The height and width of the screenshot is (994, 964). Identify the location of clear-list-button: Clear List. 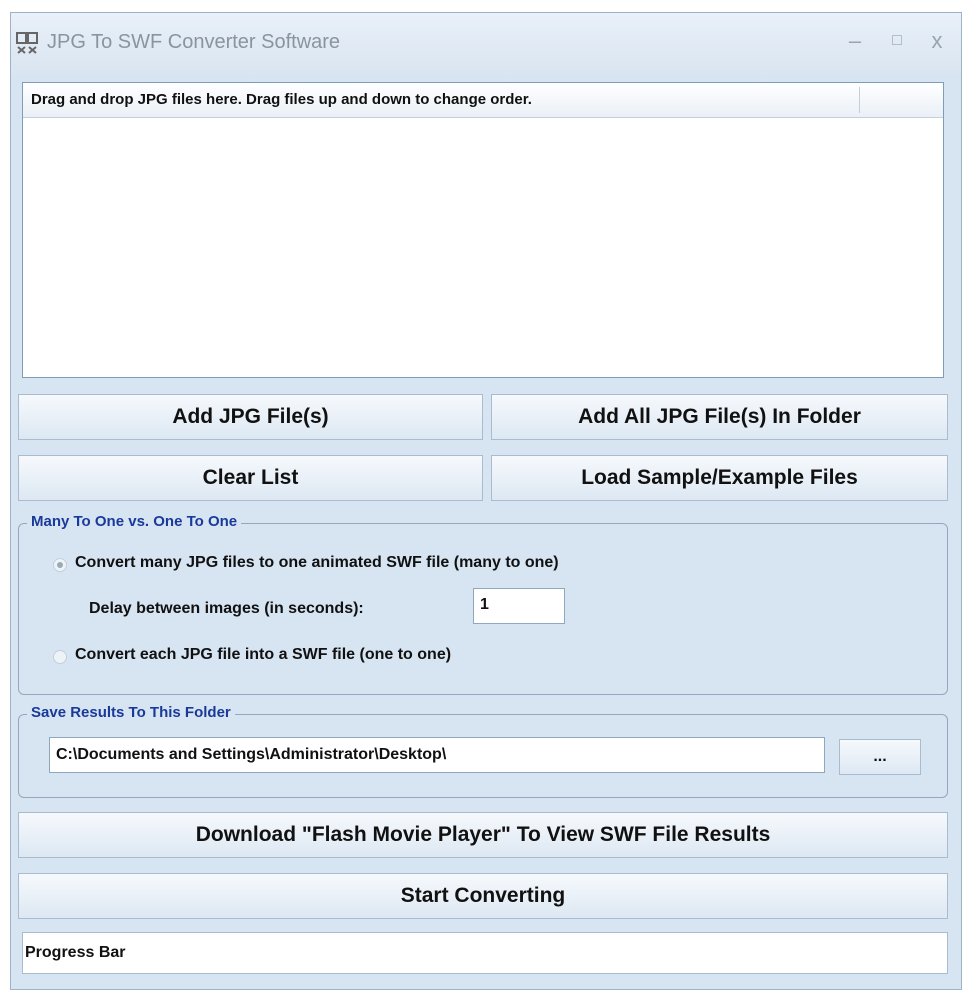
(250, 478).